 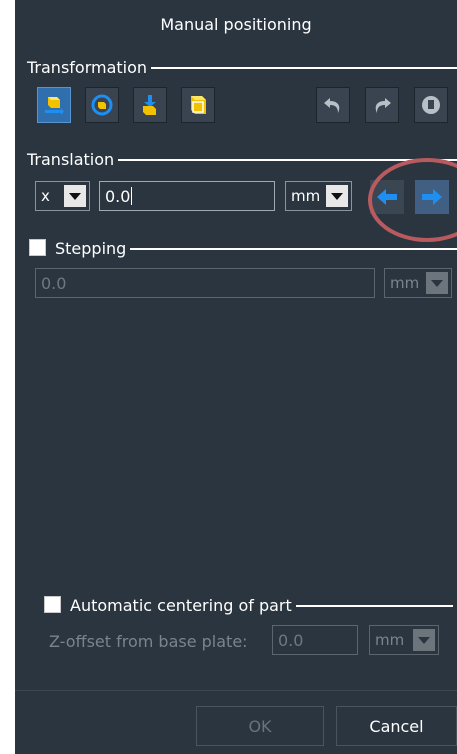 I want to click on scale-tool-button, so click(x=198, y=105).